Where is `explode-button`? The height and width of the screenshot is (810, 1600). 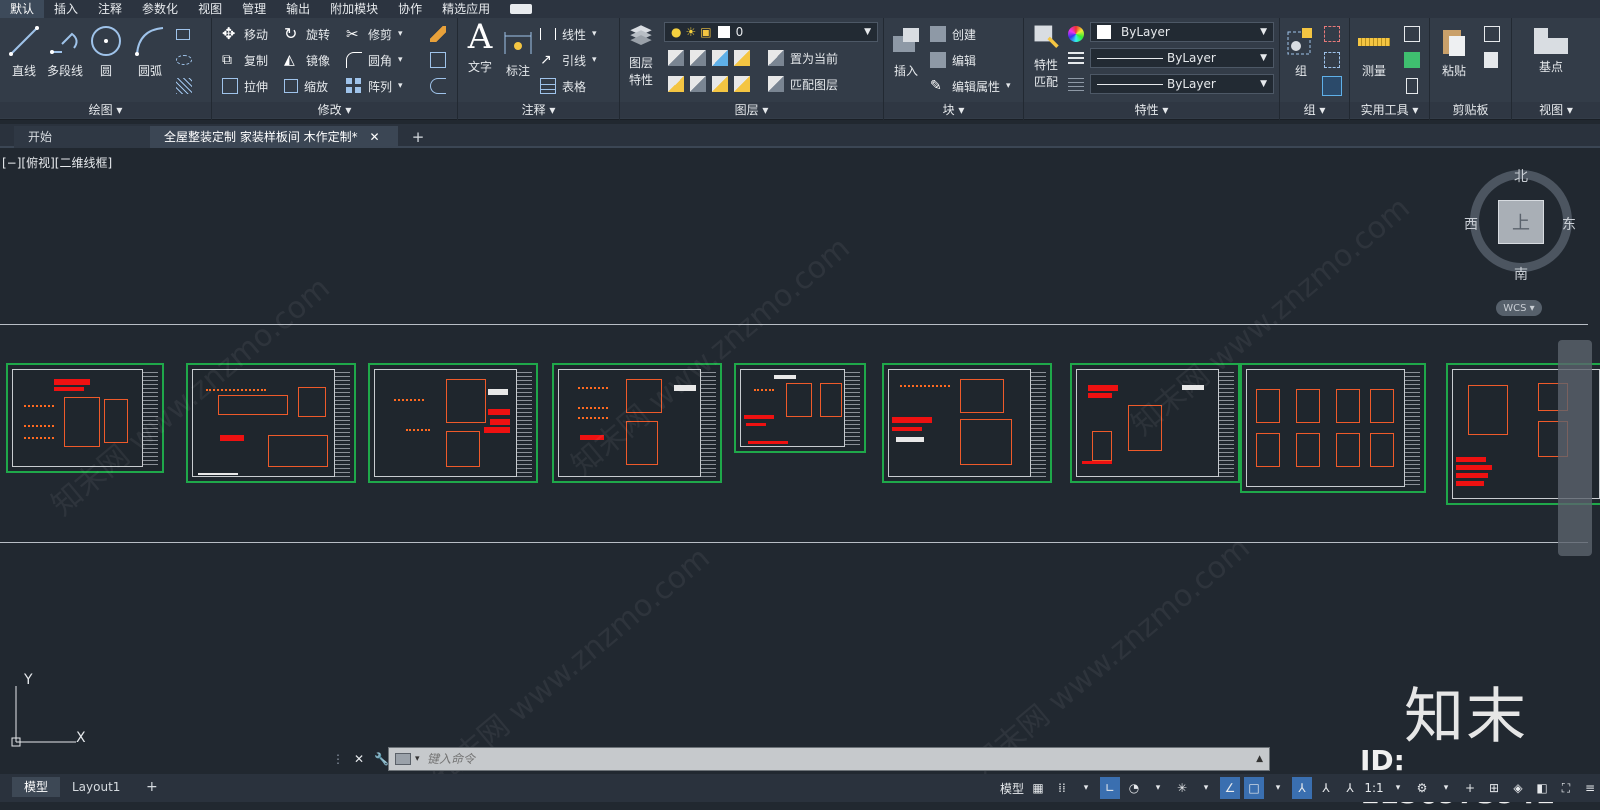 explode-button is located at coordinates (438, 60).